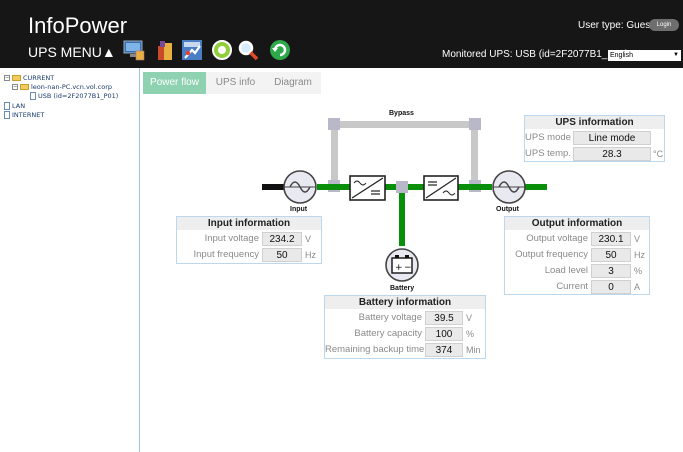 This screenshot has width=683, height=452. Describe the element at coordinates (444, 334) in the screenshot. I see `battery-capacity-value: 100` at that location.